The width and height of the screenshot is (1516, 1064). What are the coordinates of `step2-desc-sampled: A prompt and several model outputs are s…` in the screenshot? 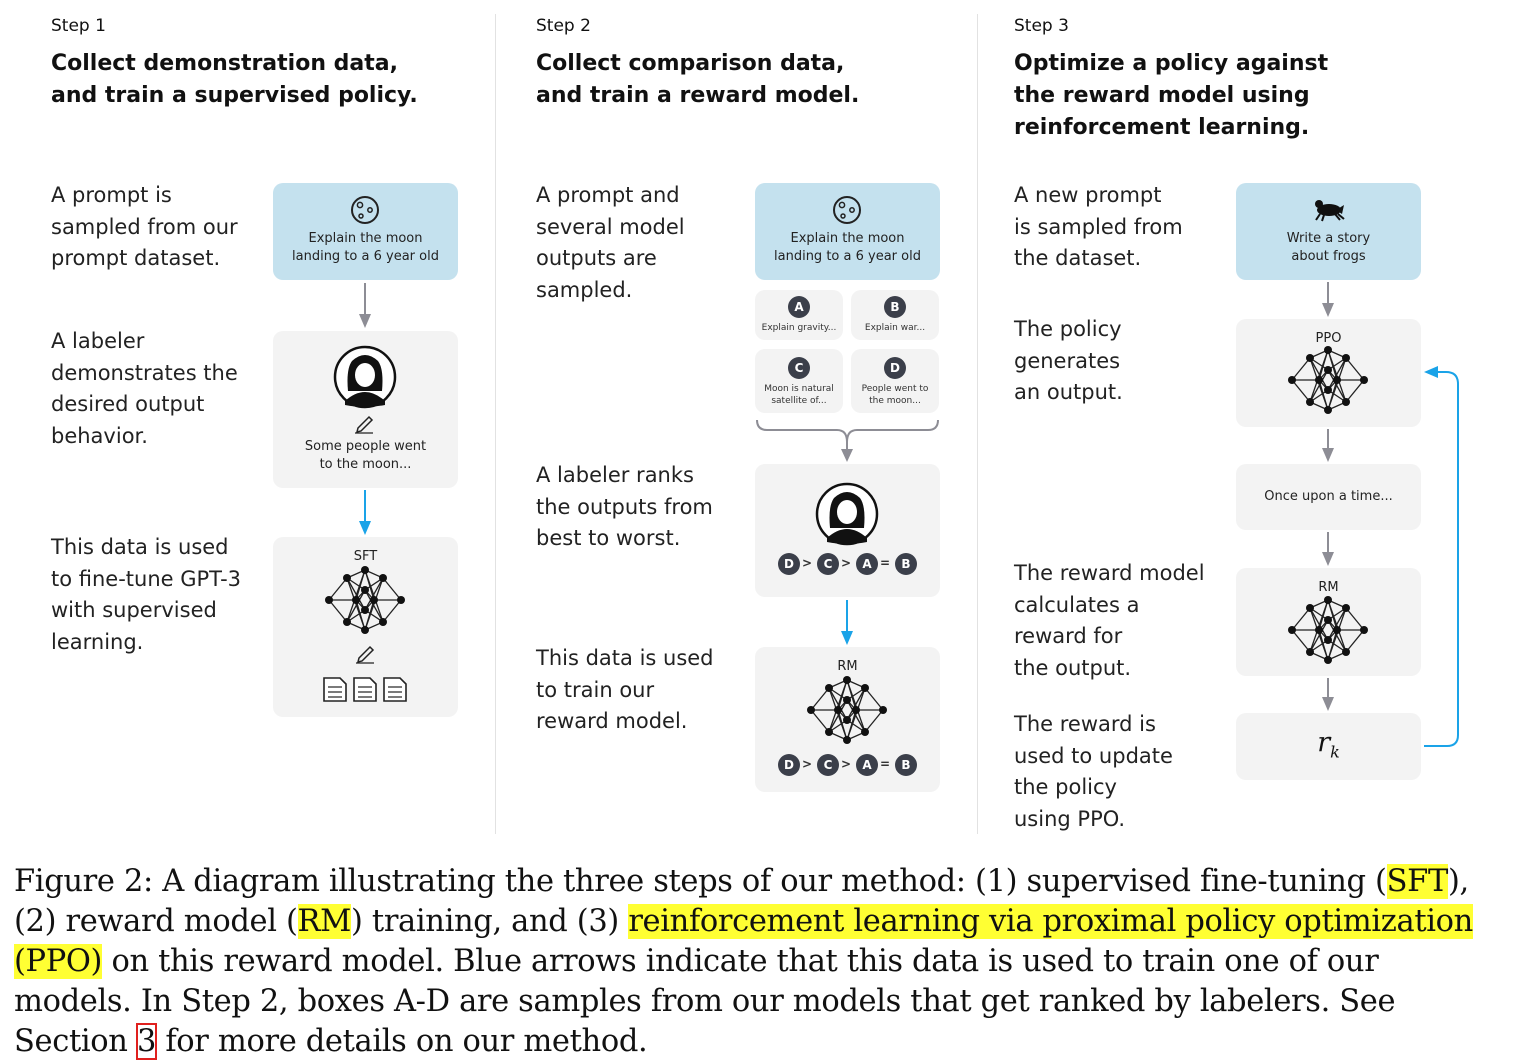 It's located at (610, 242).